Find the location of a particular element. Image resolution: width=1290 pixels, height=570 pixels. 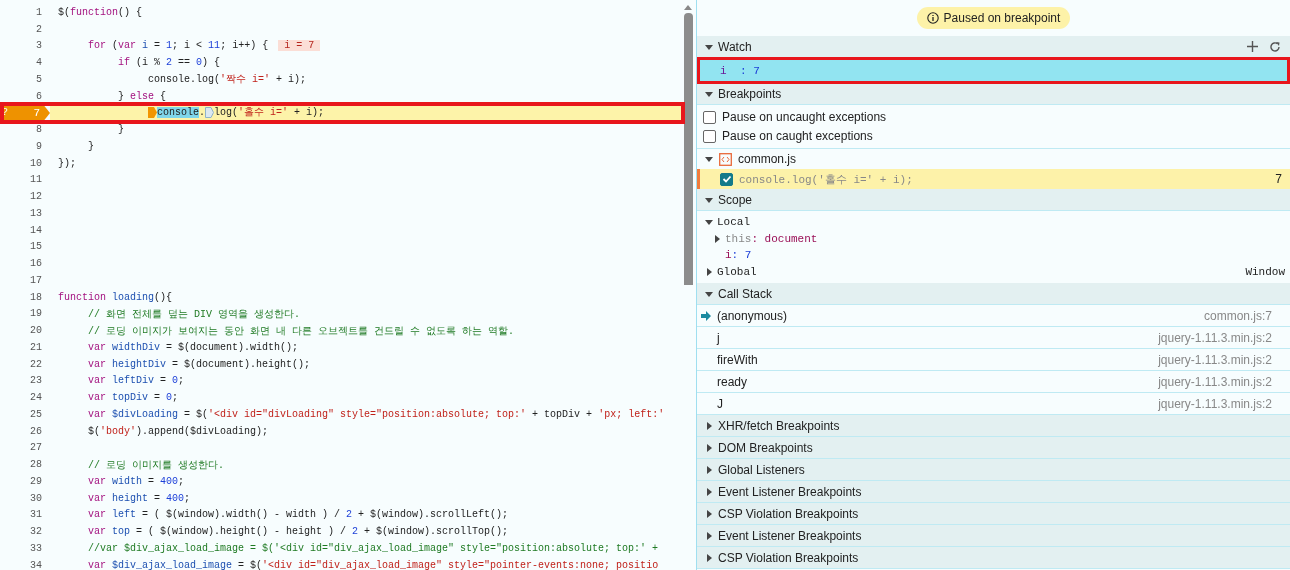

line-number: 16 is located at coordinates (36, 264).